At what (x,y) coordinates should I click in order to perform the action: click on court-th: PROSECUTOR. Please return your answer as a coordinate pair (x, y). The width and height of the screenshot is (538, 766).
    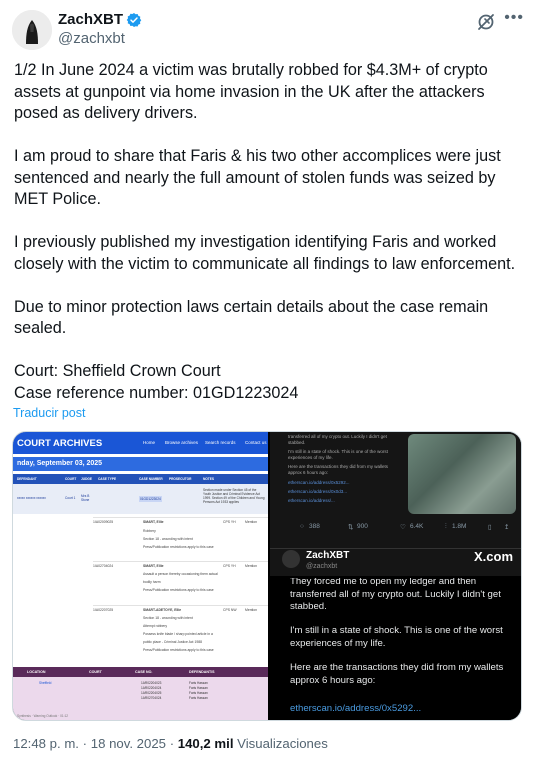
    Looking at the image, I should click on (180, 479).